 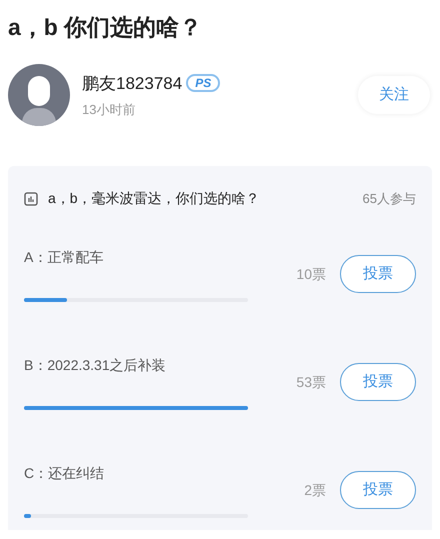 I want to click on username: 鹏友1823784, so click(x=132, y=83).